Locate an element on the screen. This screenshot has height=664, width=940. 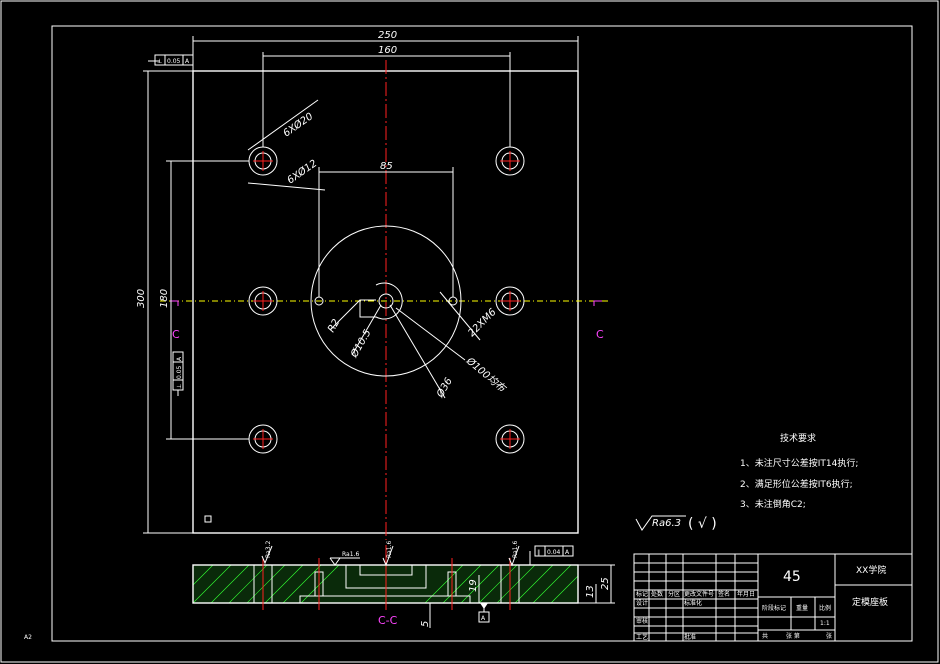
roughness-symbol-d: Ra1.6 is located at coordinates (514, 554).